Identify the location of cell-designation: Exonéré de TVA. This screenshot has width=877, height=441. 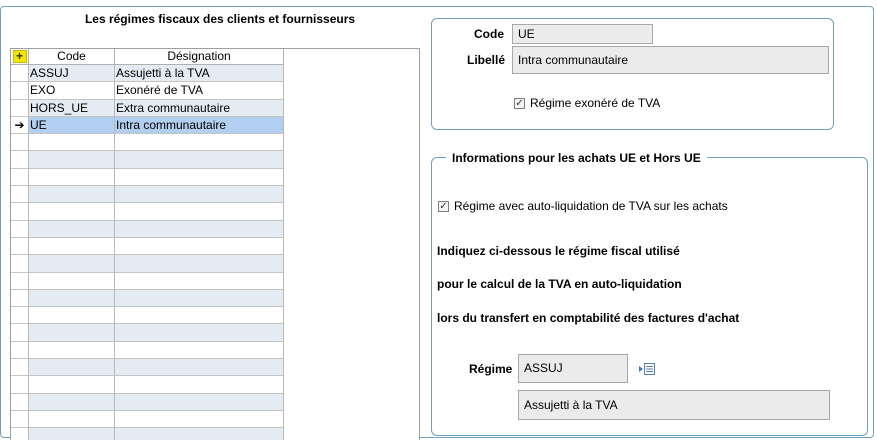
(199, 91).